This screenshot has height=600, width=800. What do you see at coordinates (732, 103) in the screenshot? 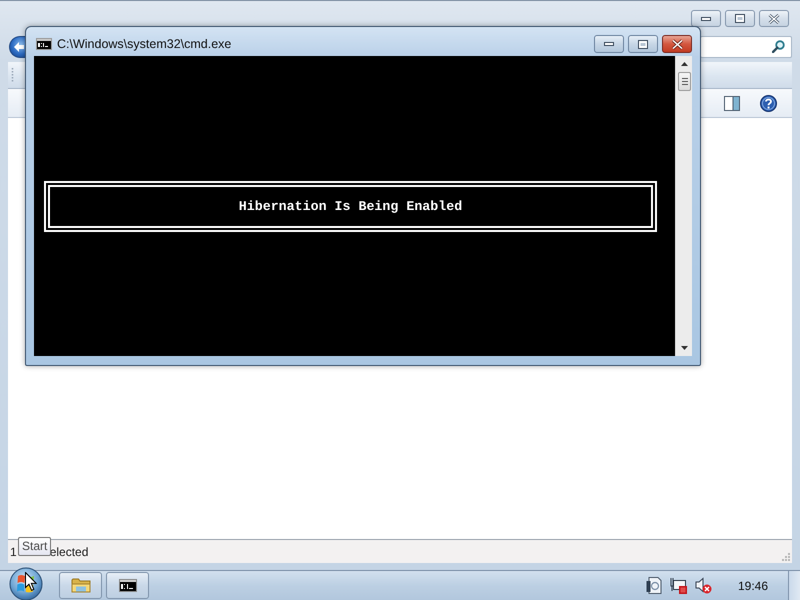
I see `preview-pane-icon` at bounding box center [732, 103].